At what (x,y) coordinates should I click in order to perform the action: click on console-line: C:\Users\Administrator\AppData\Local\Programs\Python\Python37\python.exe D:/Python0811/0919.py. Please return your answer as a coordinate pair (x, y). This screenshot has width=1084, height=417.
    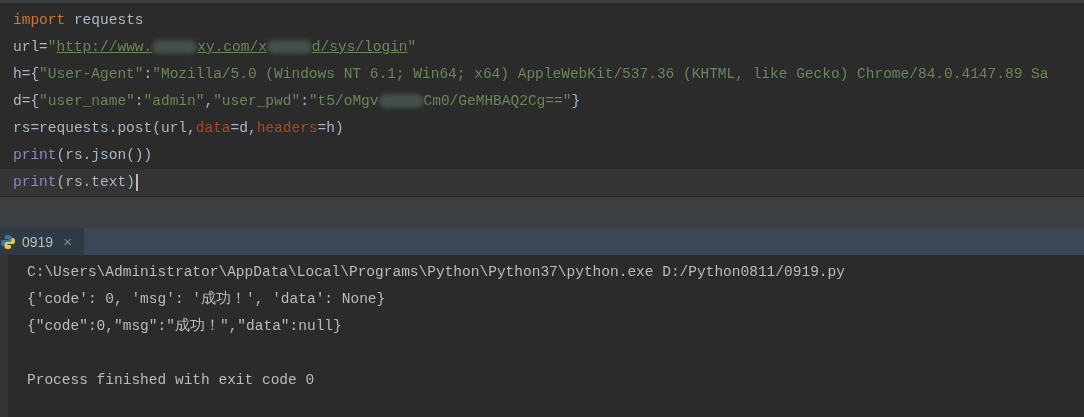
    Looking at the image, I should click on (436, 272).